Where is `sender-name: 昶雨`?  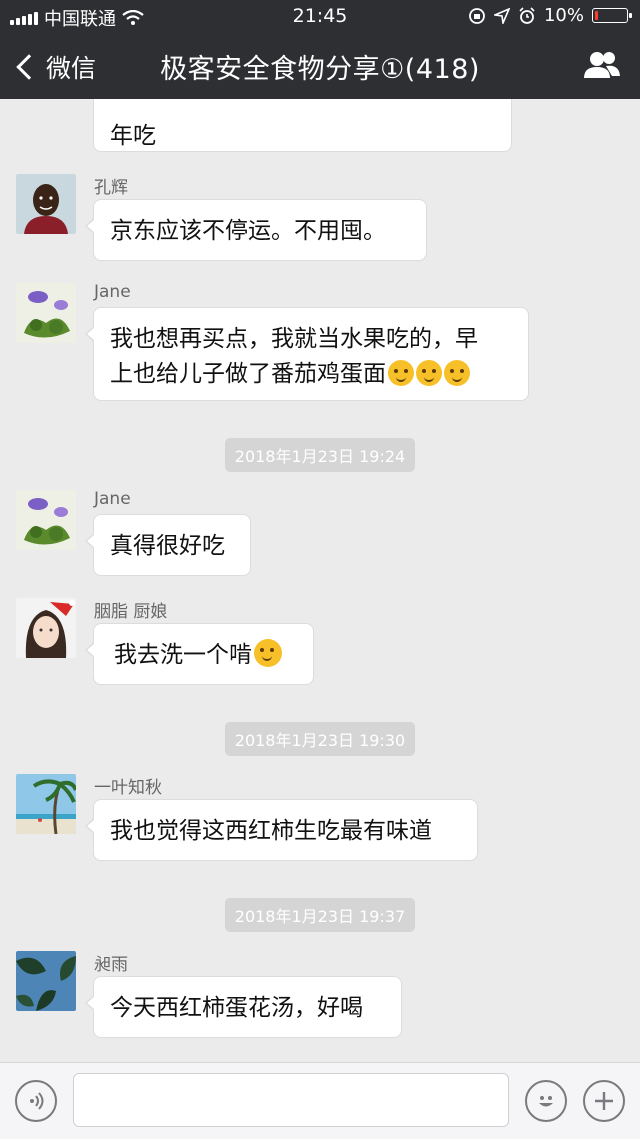
sender-name: 昶雨 is located at coordinates (111, 965).